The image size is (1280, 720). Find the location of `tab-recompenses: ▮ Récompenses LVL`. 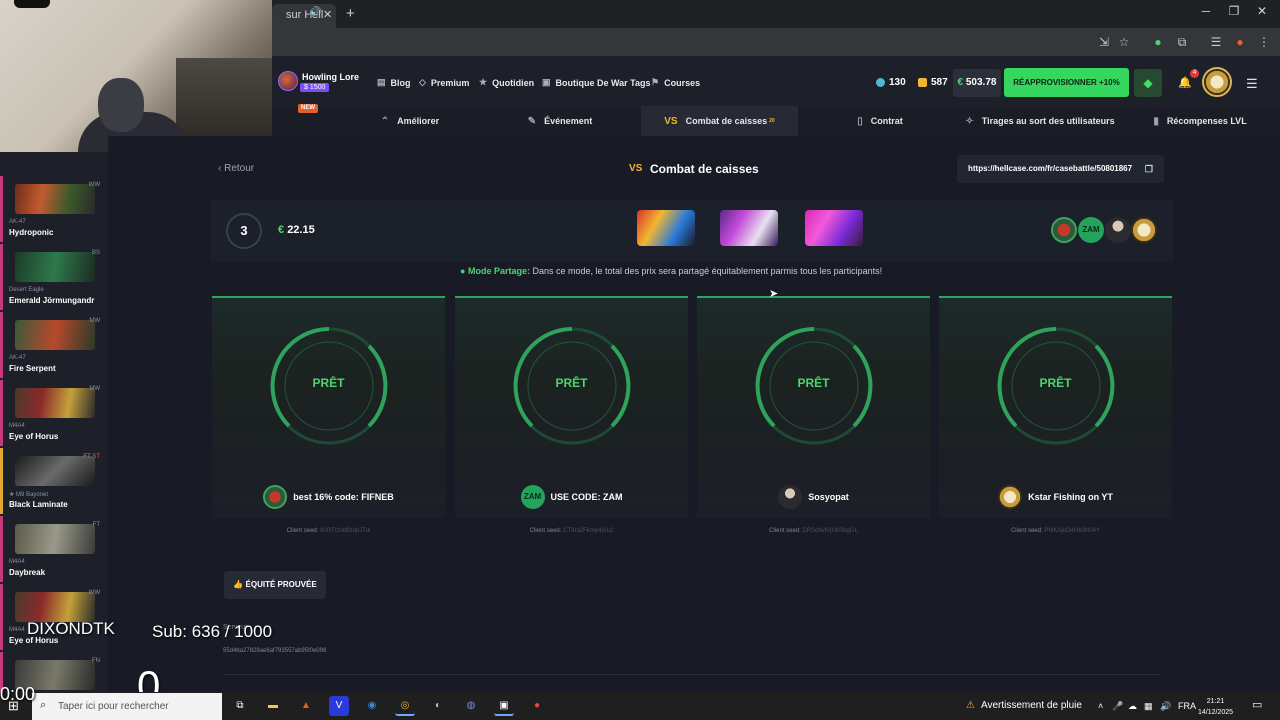

tab-recompenses: ▮ Récompenses LVL is located at coordinates (1200, 121).